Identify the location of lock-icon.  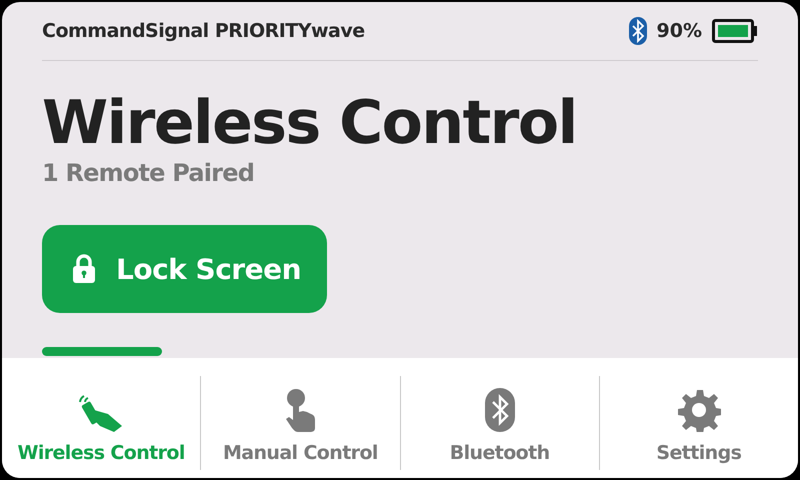
(84, 269).